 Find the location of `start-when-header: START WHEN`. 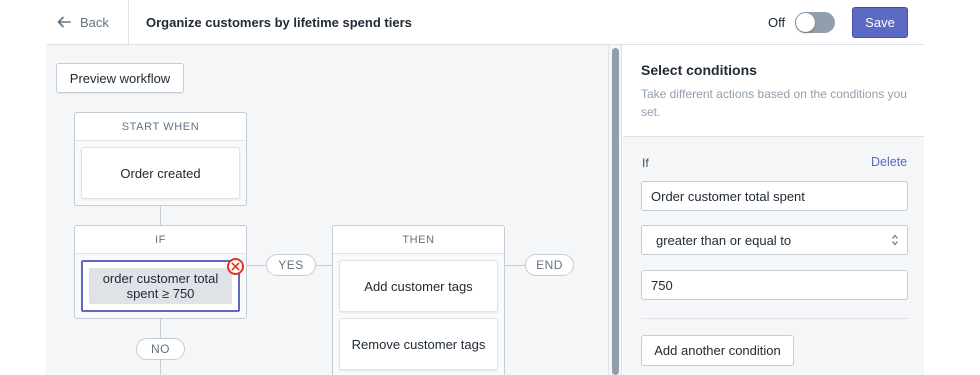

start-when-header: START WHEN is located at coordinates (160, 127).